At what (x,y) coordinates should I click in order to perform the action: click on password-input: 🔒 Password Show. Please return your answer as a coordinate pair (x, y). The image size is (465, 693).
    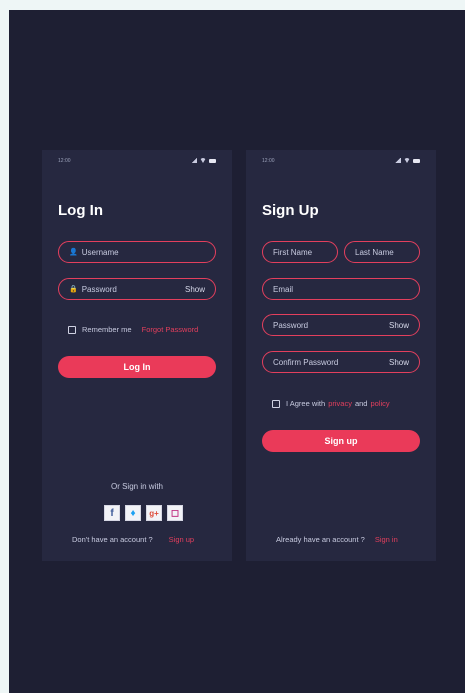
    Looking at the image, I should click on (137, 289).